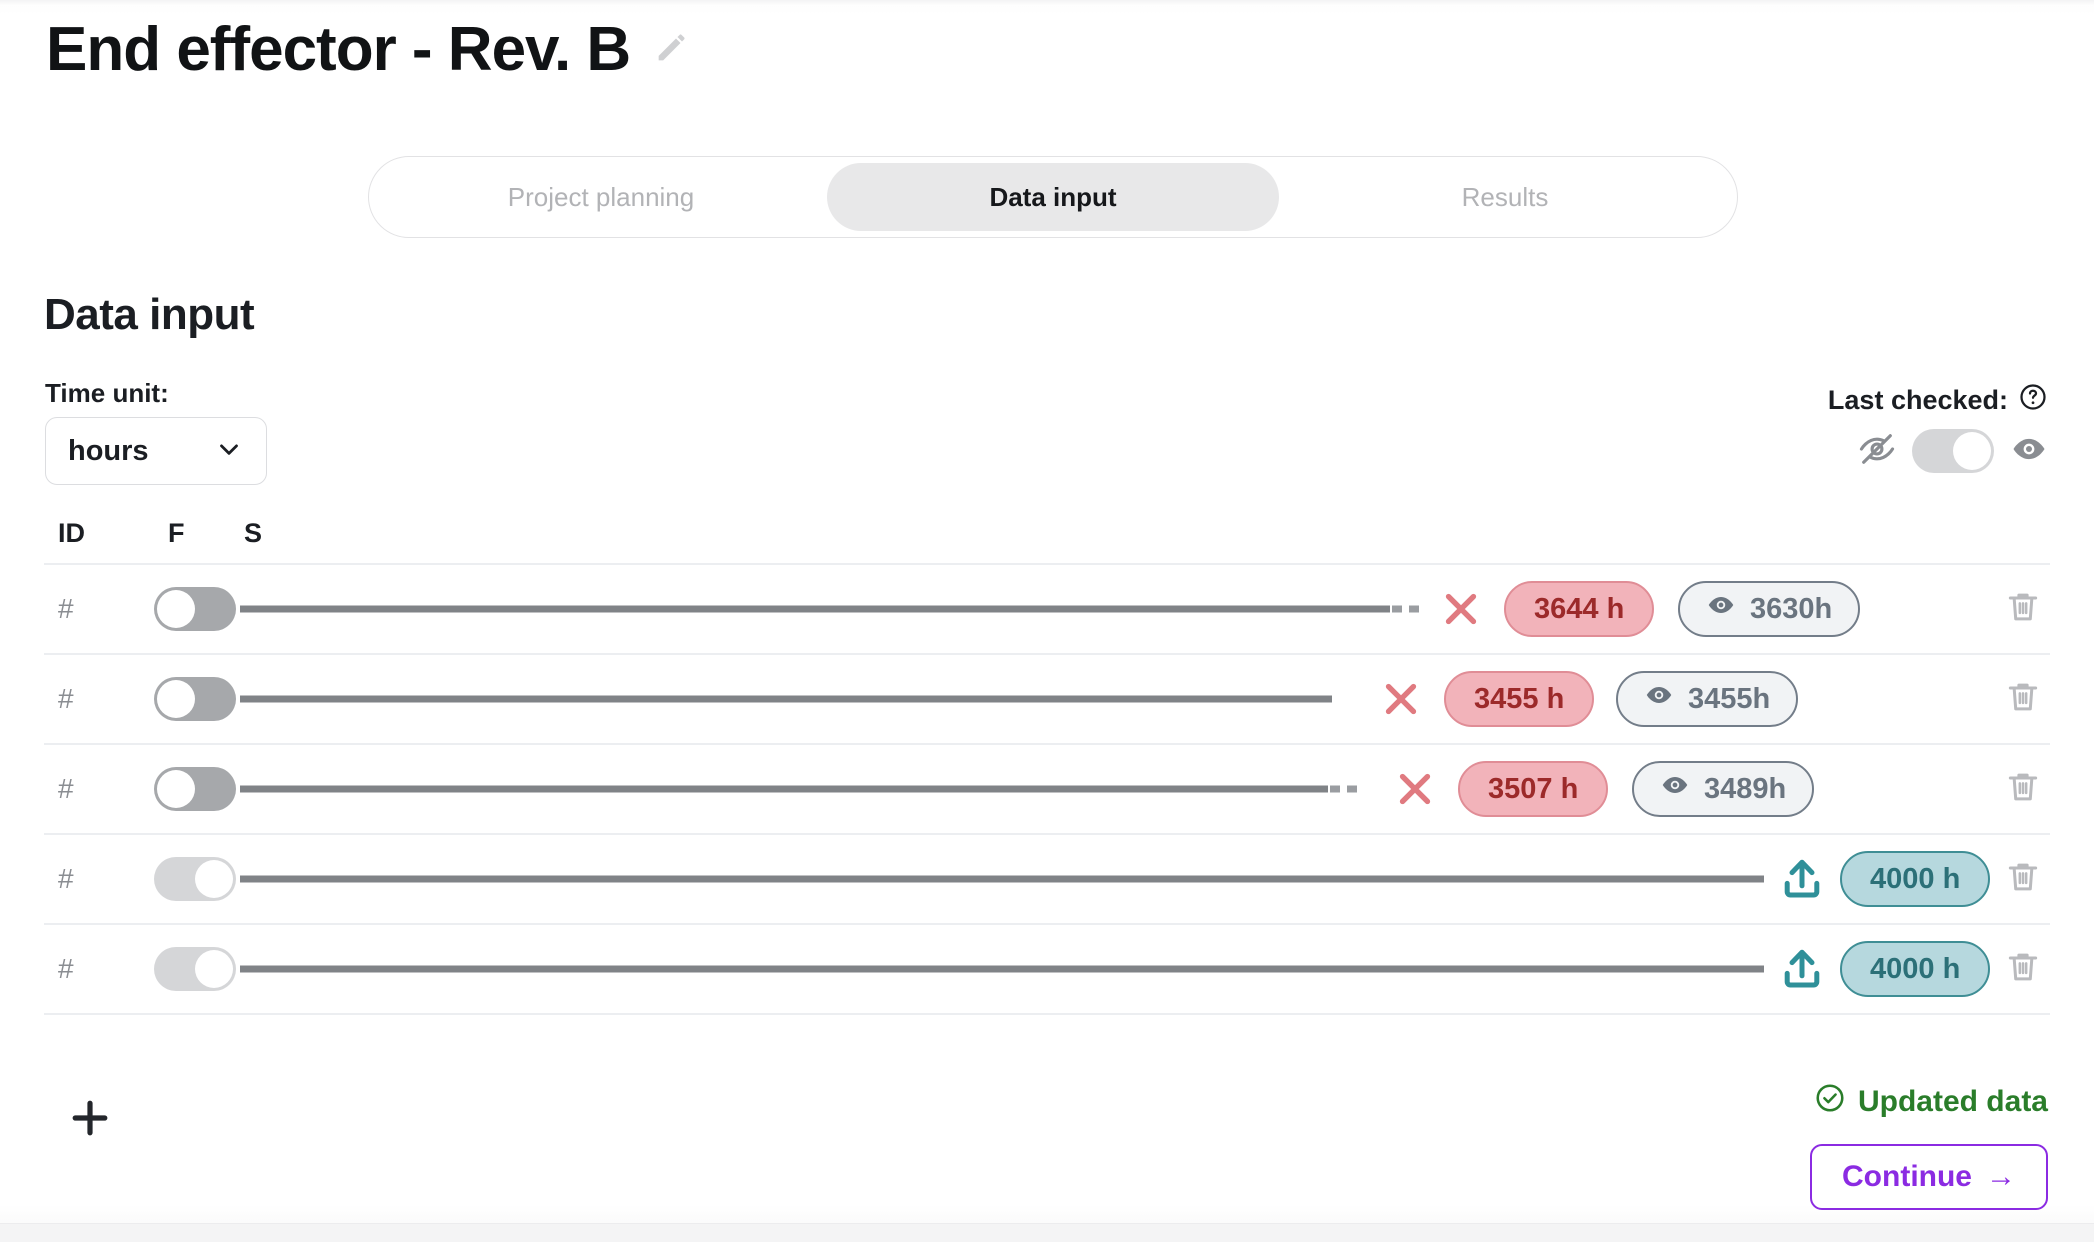 Image resolution: width=2094 pixels, height=1242 pixels. I want to click on row-bar-area: 3455 h 3455h, so click(1145, 699).